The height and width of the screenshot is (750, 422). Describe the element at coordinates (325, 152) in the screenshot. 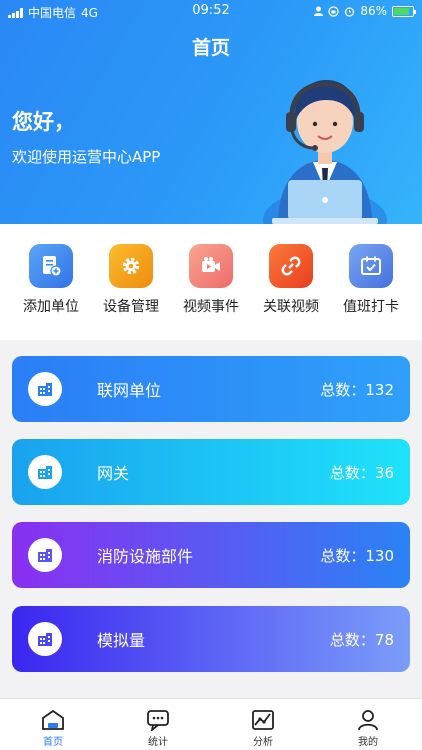

I see `customer-service-illustration` at that location.